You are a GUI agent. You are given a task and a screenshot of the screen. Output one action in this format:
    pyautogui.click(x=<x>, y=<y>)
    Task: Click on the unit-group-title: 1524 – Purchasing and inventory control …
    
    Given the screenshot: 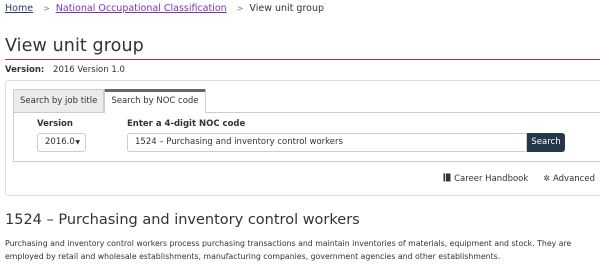 What is the action you would take?
    pyautogui.click(x=182, y=220)
    